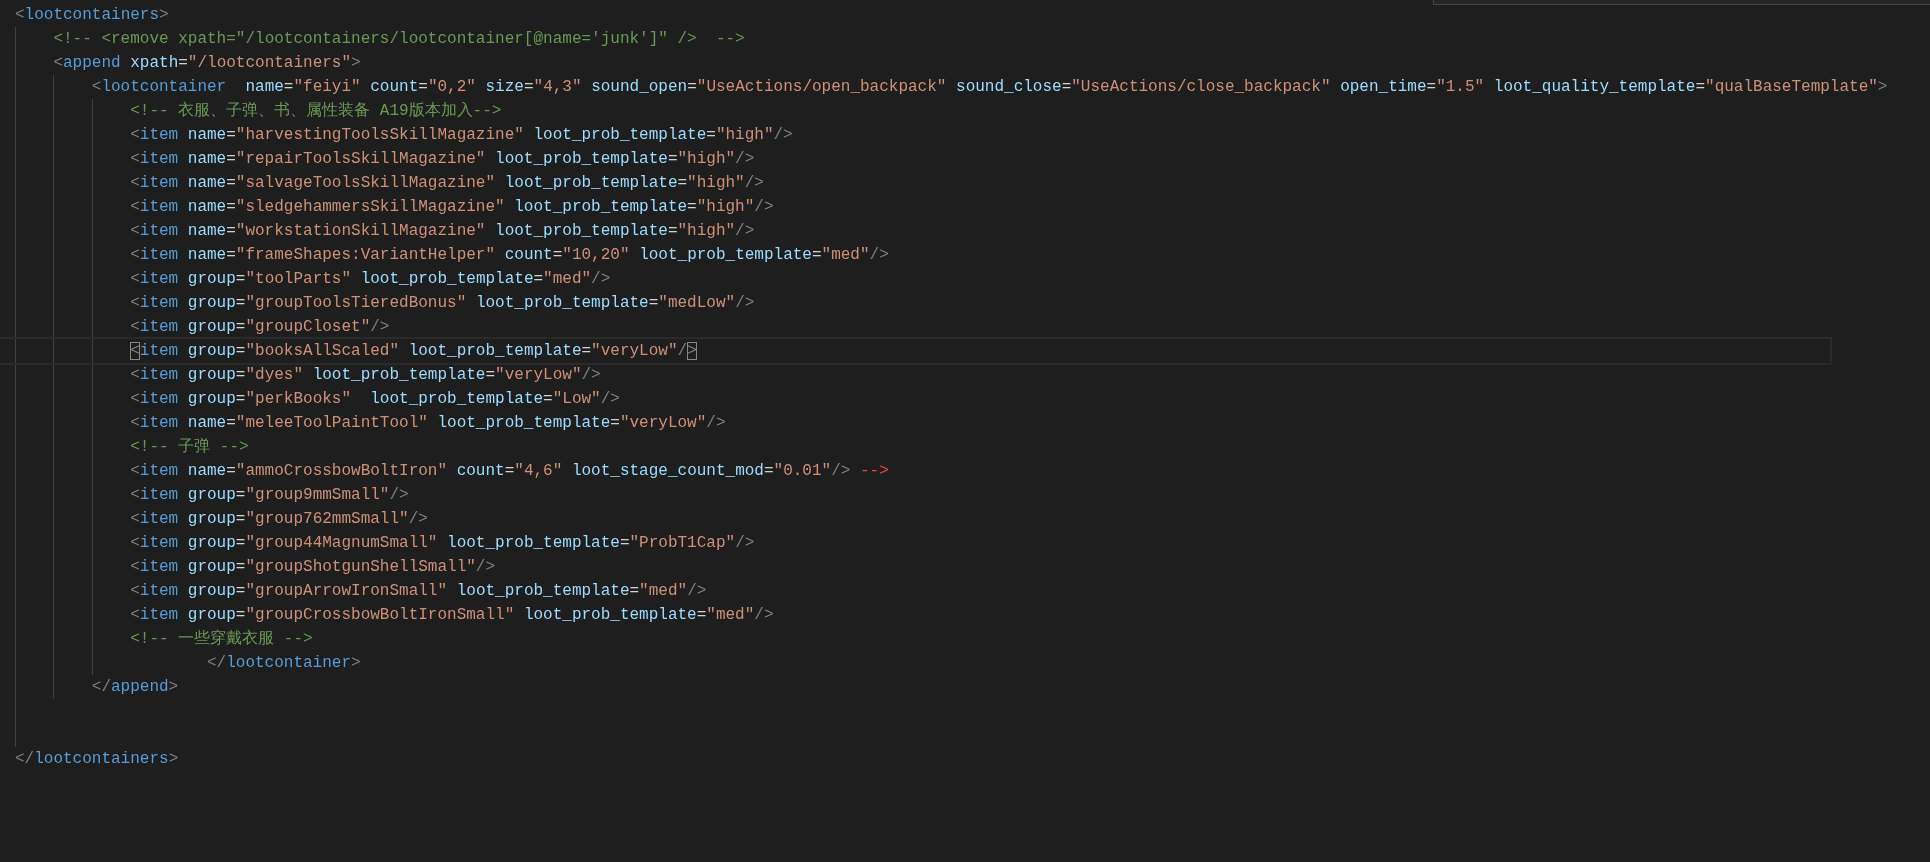 The width and height of the screenshot is (1930, 862). I want to click on code-line: <append xpath="/lootcontainers">, so click(207, 63).